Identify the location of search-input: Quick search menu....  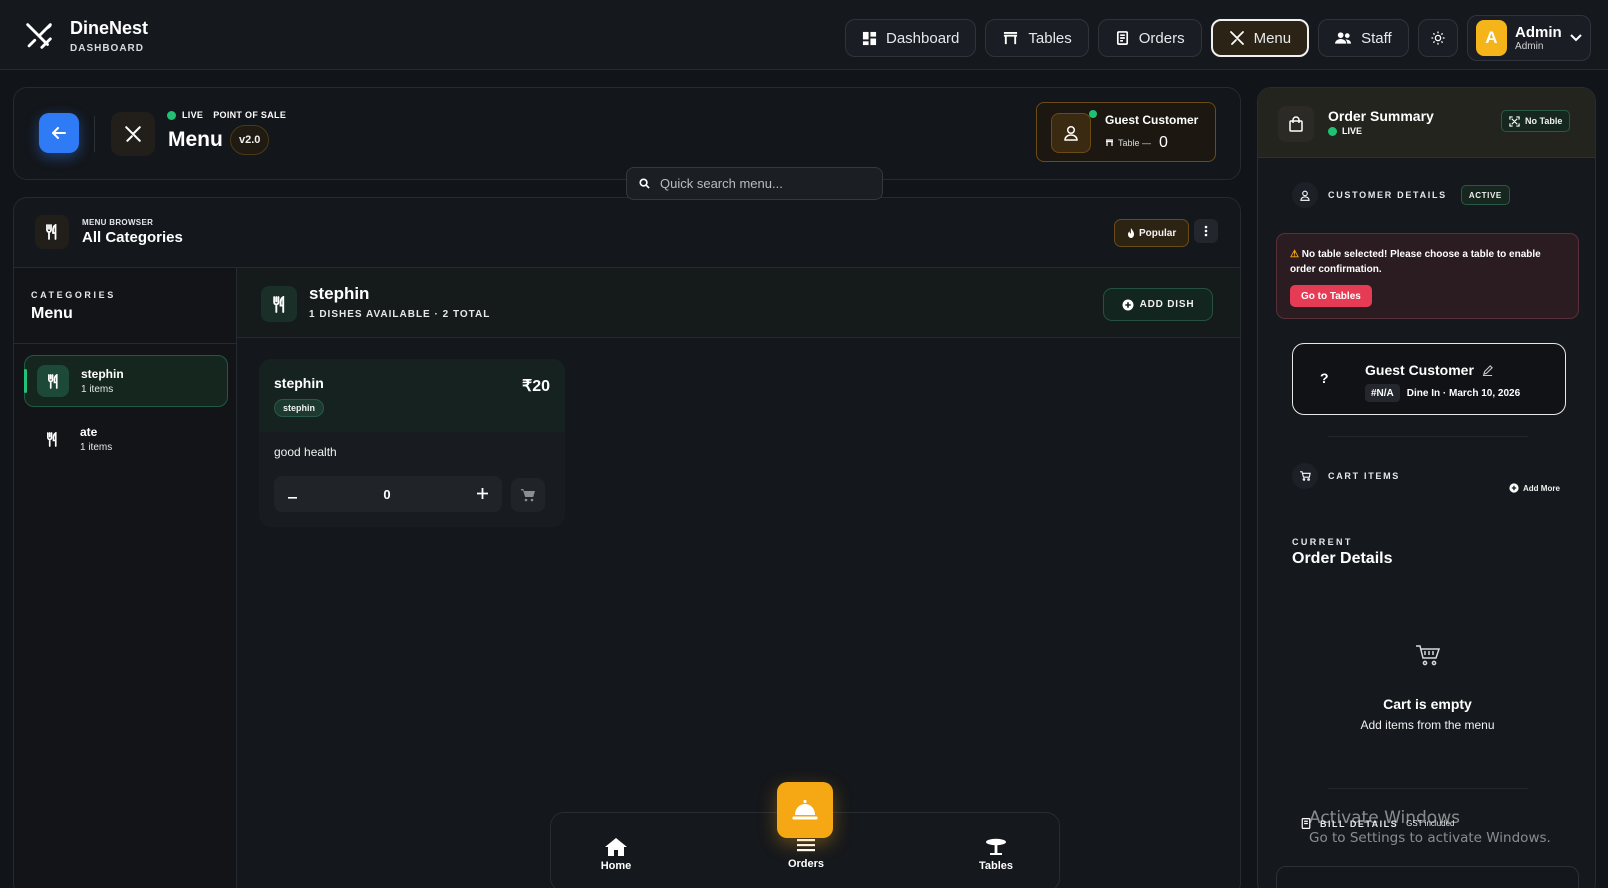
(754, 183).